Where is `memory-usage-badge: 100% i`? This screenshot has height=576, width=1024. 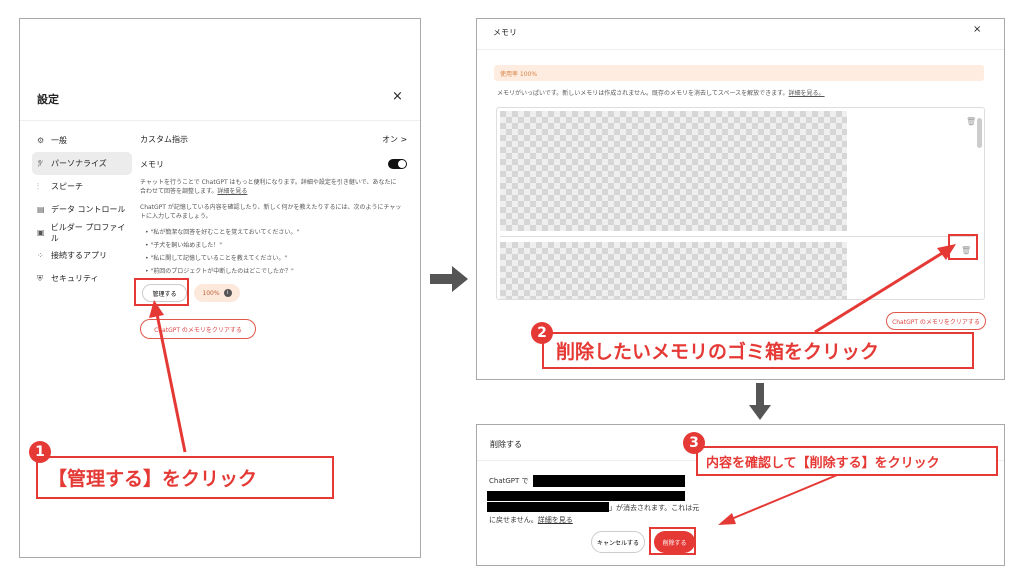 memory-usage-badge: 100% i is located at coordinates (217, 293).